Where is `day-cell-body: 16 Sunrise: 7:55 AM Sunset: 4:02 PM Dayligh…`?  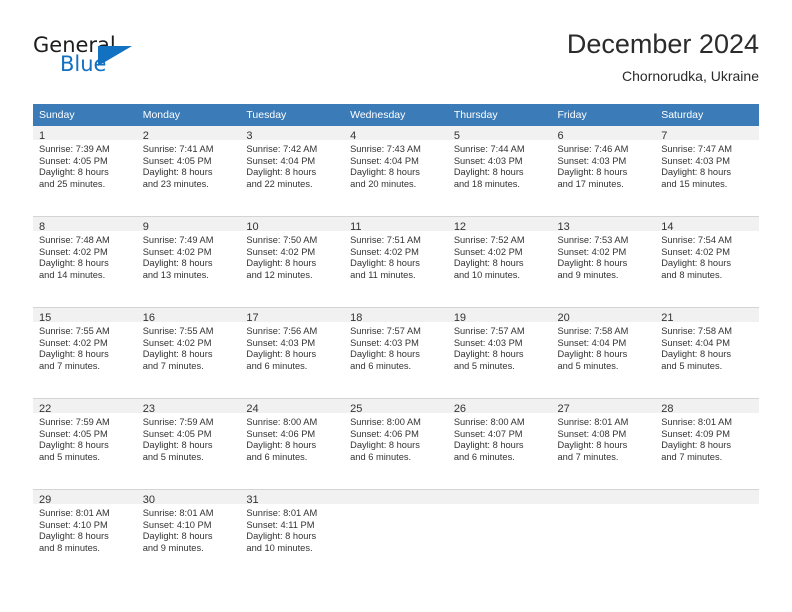
day-cell-body: 16 Sunrise: 7:55 AM Sunset: 4:02 PM Dayligh… is located at coordinates (188, 349).